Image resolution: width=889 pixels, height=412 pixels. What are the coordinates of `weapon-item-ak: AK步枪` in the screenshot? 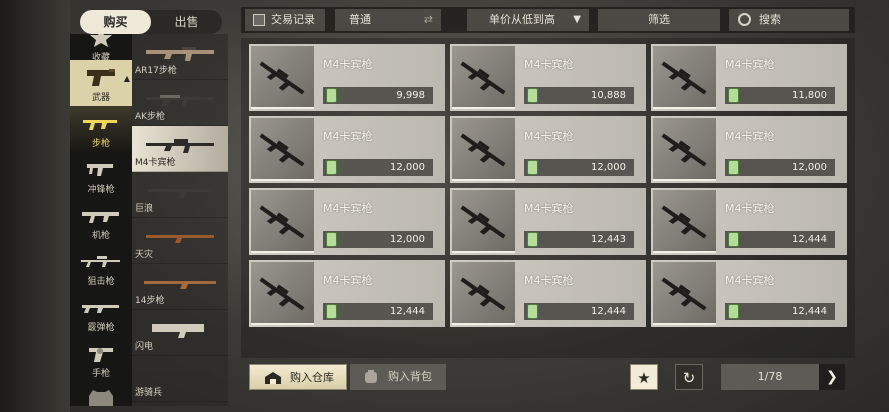 It's located at (180, 103).